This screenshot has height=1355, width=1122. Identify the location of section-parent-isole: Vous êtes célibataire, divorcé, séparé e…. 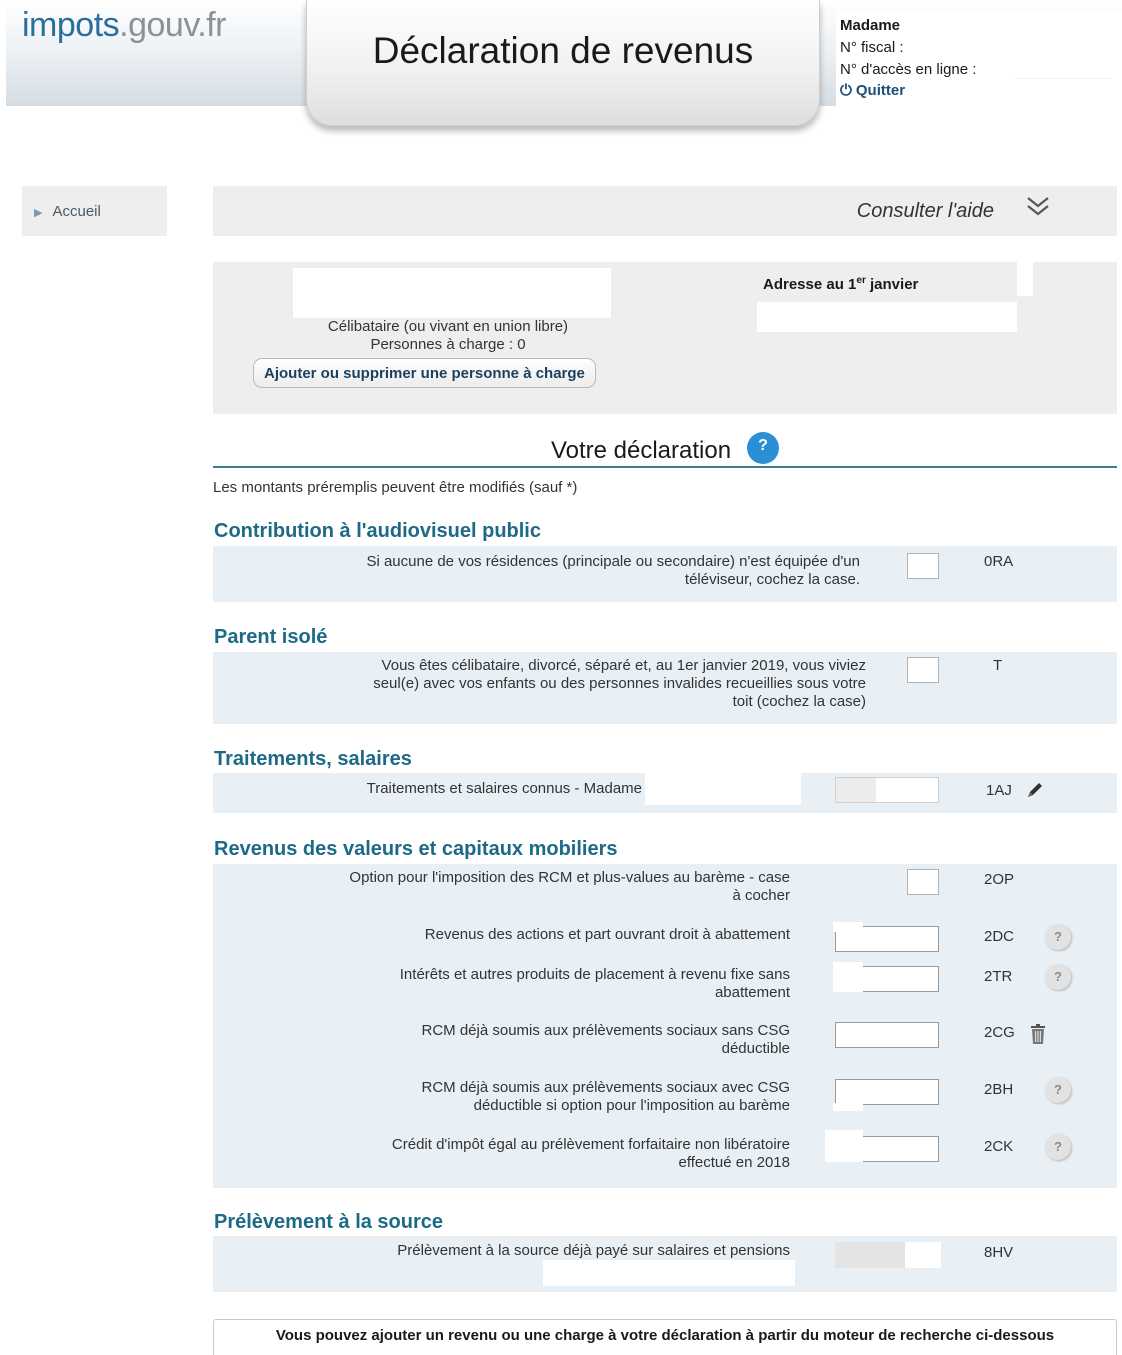
(665, 688).